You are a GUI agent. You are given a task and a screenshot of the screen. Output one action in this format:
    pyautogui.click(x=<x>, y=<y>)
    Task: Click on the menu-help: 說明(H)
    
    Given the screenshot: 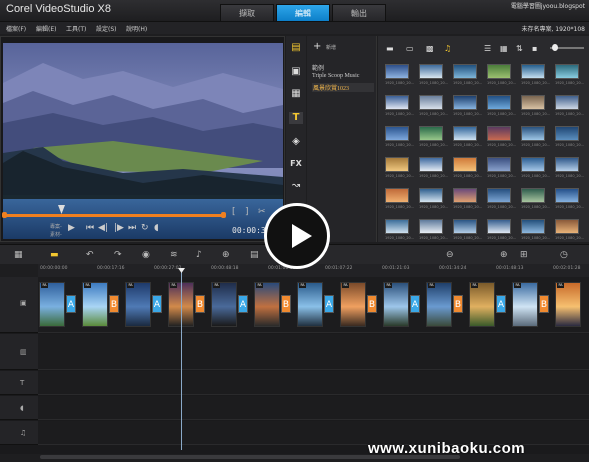 What is the action you would take?
    pyautogui.click(x=136, y=28)
    